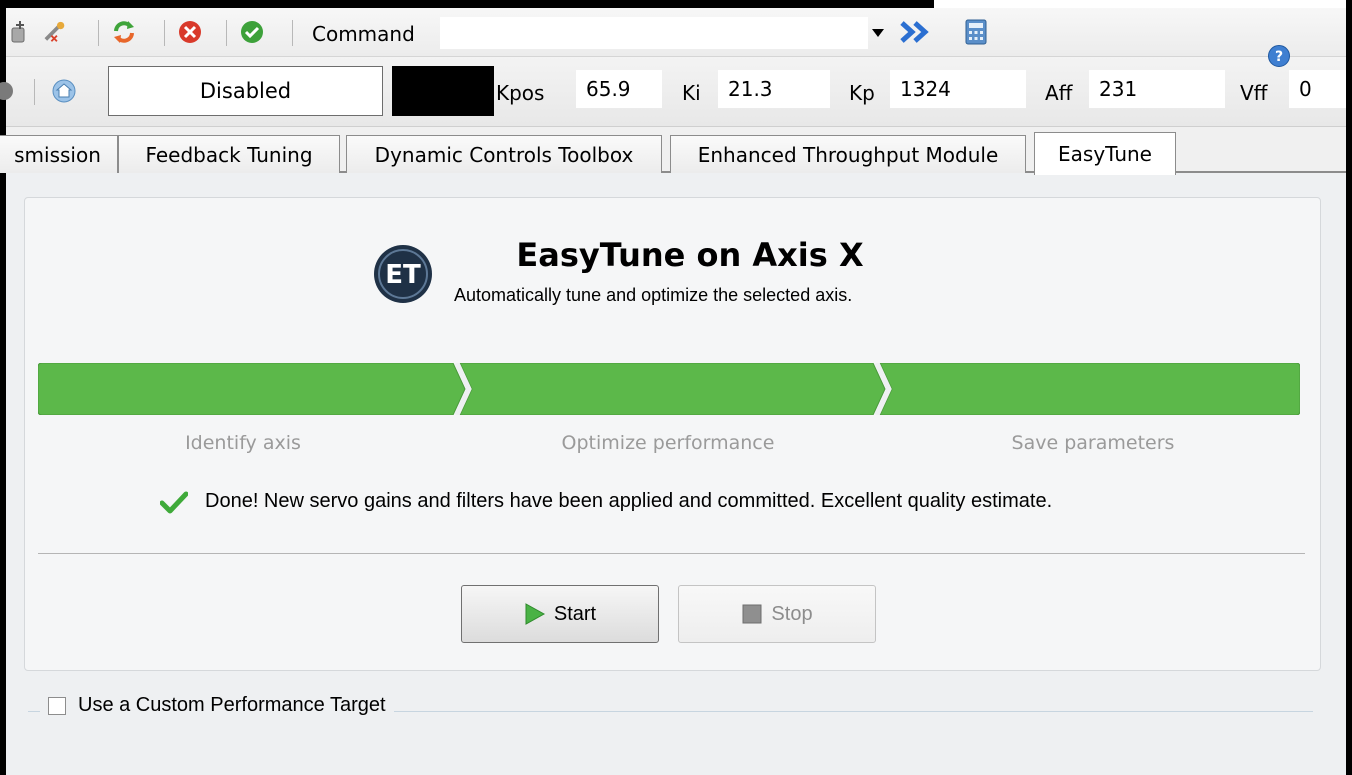 The width and height of the screenshot is (1352, 775). What do you see at coordinates (619, 89) in the screenshot?
I see `kpos-value: 65.9` at bounding box center [619, 89].